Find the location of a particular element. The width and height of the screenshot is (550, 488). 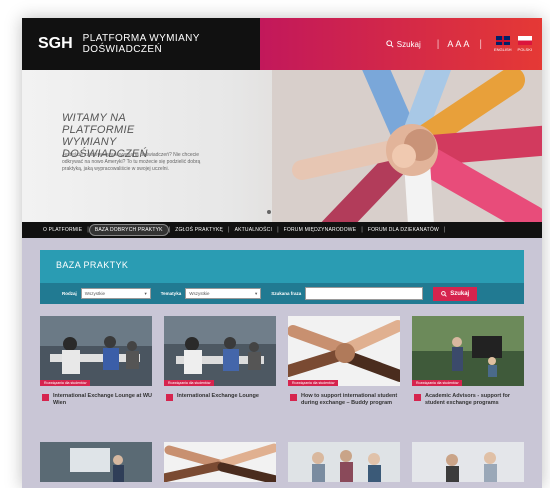

card-title: International Exchange Lounge is located at coordinates (220, 397).